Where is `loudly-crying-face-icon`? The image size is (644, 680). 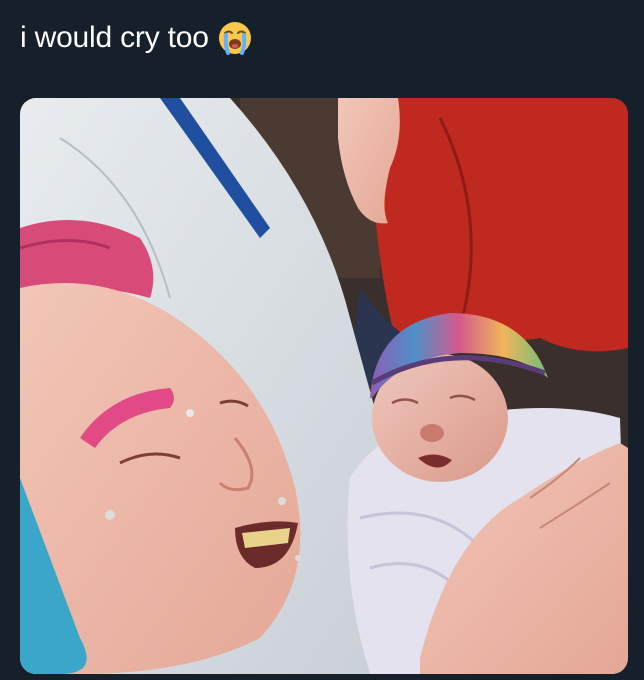 loudly-crying-face-icon is located at coordinates (235, 38).